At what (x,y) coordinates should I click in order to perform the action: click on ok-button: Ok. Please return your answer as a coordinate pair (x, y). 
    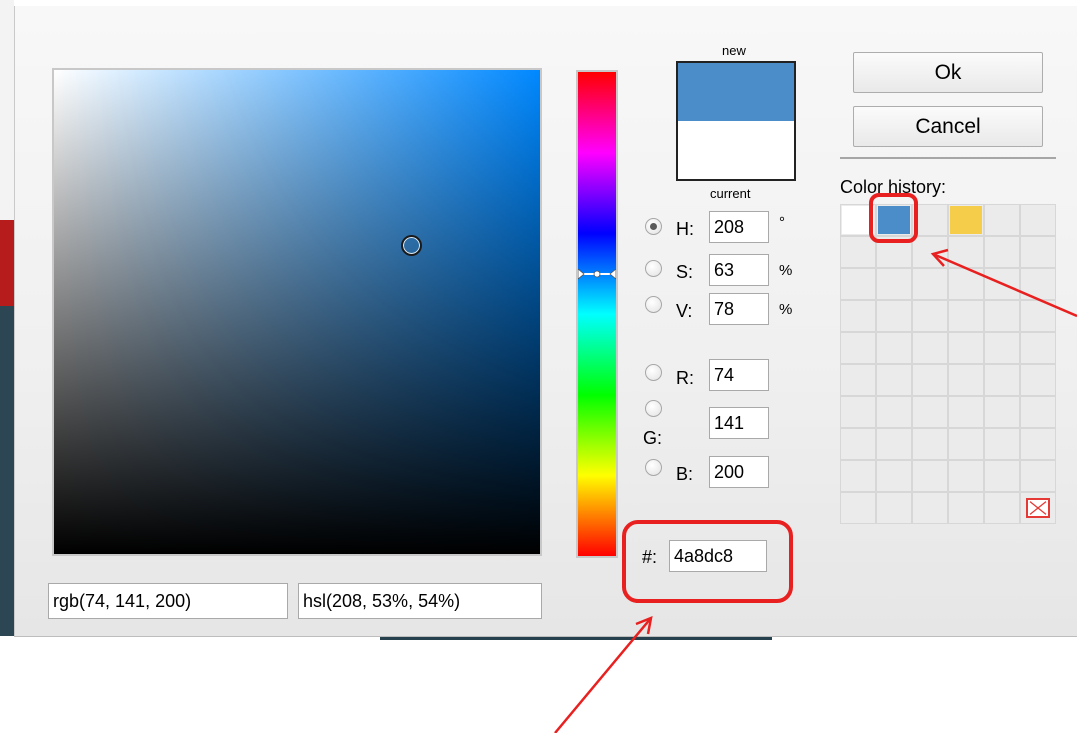
    Looking at the image, I should click on (948, 72).